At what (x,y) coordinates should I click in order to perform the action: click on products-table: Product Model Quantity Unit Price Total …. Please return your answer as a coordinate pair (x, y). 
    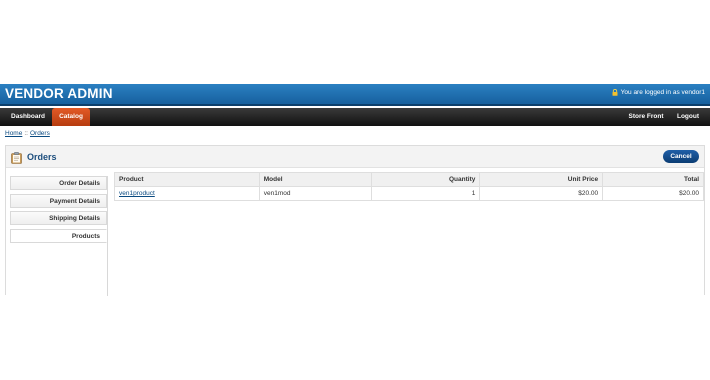
    Looking at the image, I should click on (409, 186).